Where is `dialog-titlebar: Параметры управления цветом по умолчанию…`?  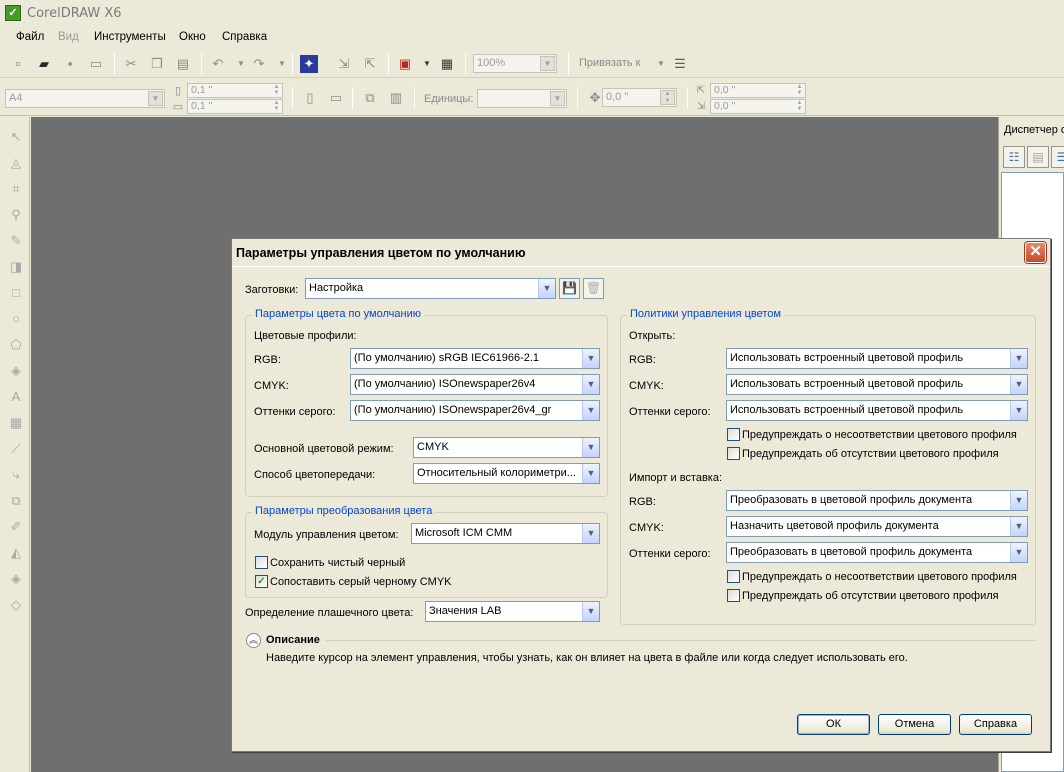 dialog-titlebar: Параметры управления цветом по умолчанию… is located at coordinates (641, 253).